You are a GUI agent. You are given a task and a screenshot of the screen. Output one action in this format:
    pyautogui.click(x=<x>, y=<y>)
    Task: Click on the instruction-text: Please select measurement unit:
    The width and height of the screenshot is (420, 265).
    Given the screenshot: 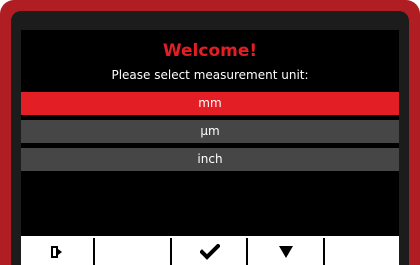 What is the action you would take?
    pyautogui.click(x=210, y=75)
    